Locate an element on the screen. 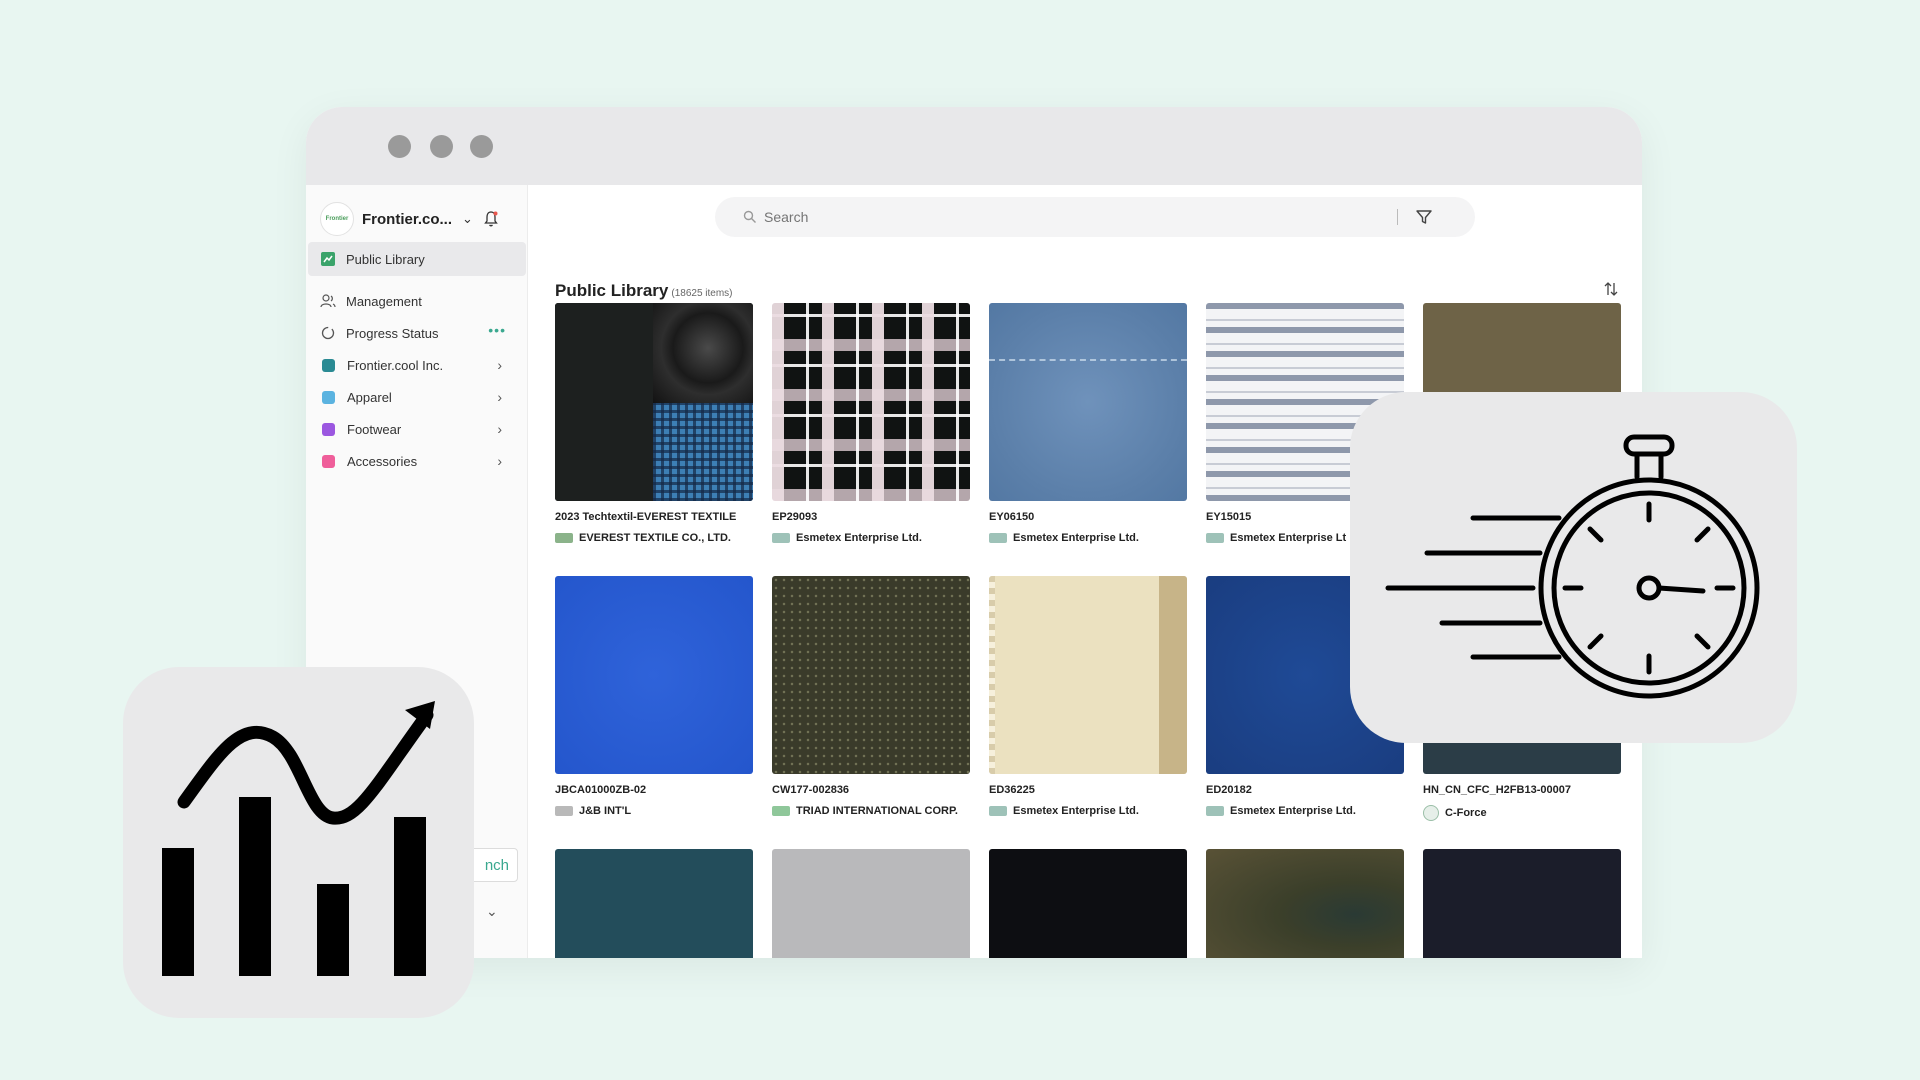  material-card: JBCA01000ZB-02 J&B INT'L is located at coordinates (654, 696).